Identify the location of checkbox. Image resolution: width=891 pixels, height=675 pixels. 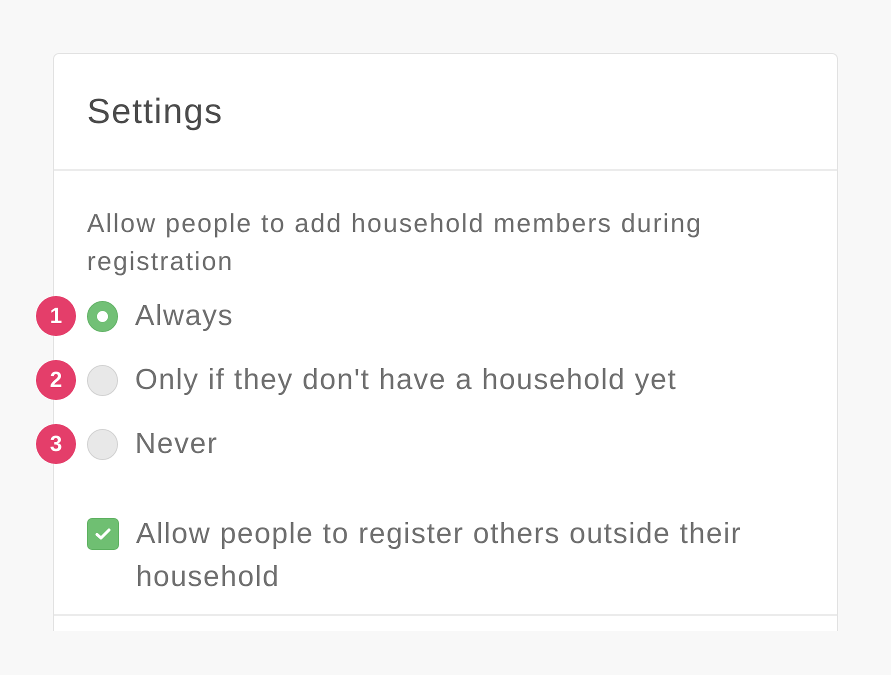
(103, 534).